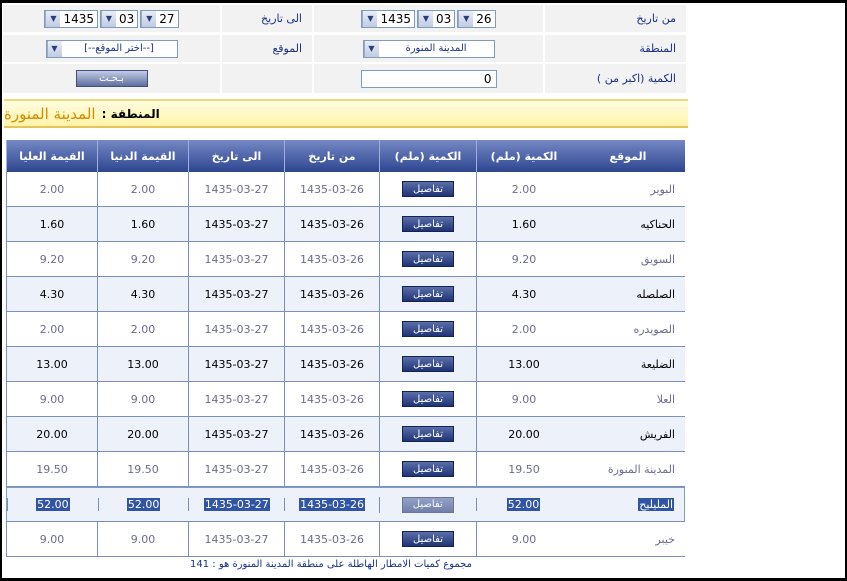 This screenshot has height=581, width=847. What do you see at coordinates (51, 539) in the screenshot?
I see `cell-max: 9.00` at bounding box center [51, 539].